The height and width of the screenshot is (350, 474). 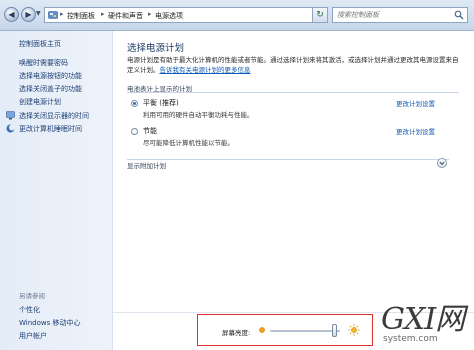 I want to click on brightness-high-icon, so click(x=354, y=330).